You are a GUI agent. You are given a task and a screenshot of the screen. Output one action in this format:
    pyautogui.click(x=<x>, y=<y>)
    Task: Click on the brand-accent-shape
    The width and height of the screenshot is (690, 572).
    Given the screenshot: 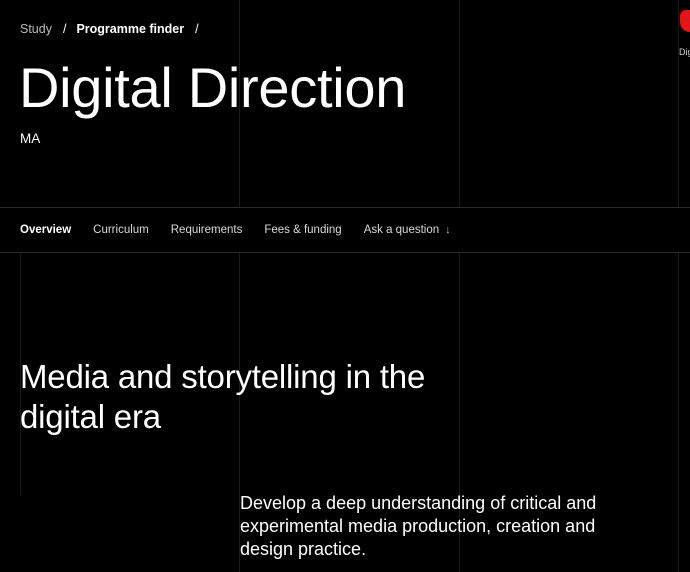 What is the action you would take?
    pyautogui.click(x=685, y=21)
    